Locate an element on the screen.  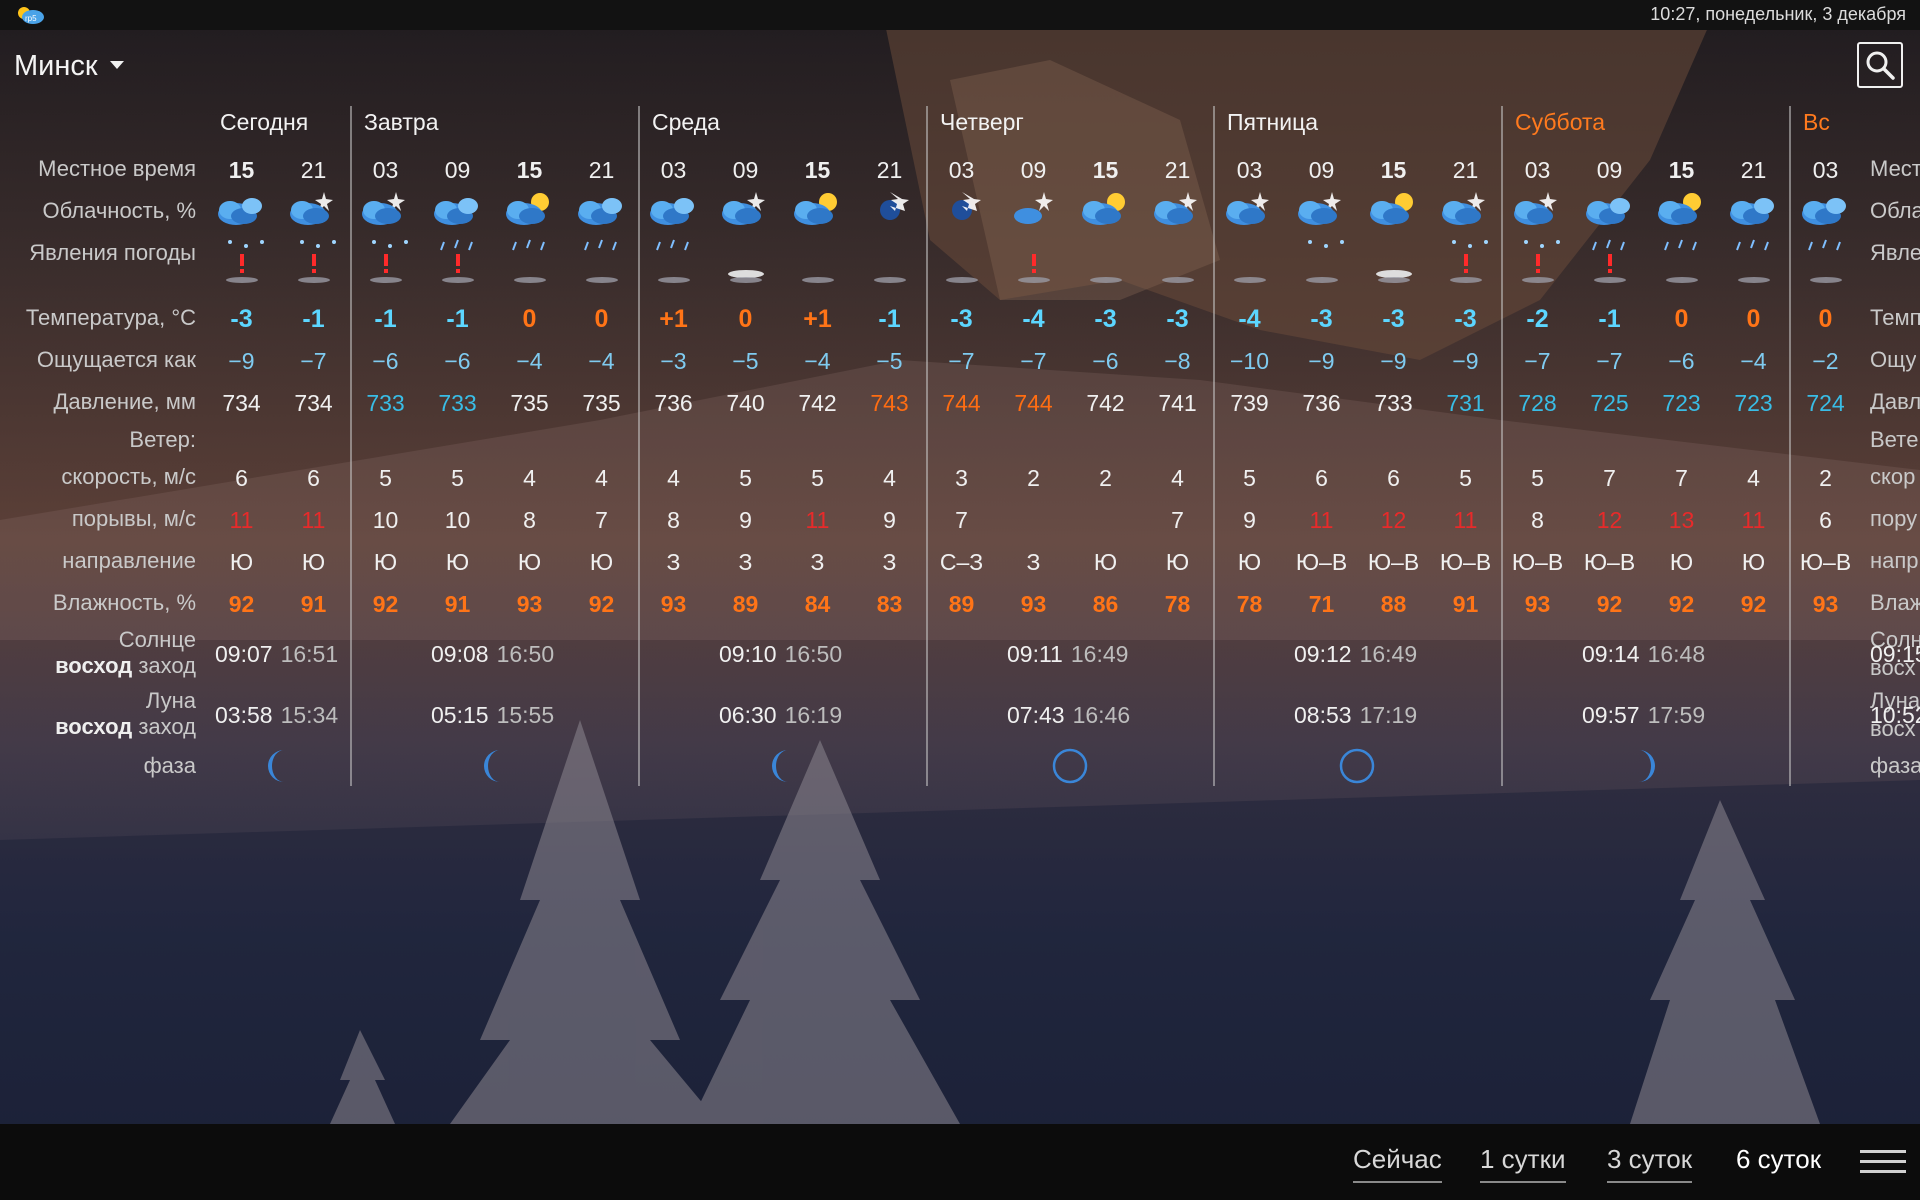
wind-direction-value: С–З is located at coordinates (961, 562).